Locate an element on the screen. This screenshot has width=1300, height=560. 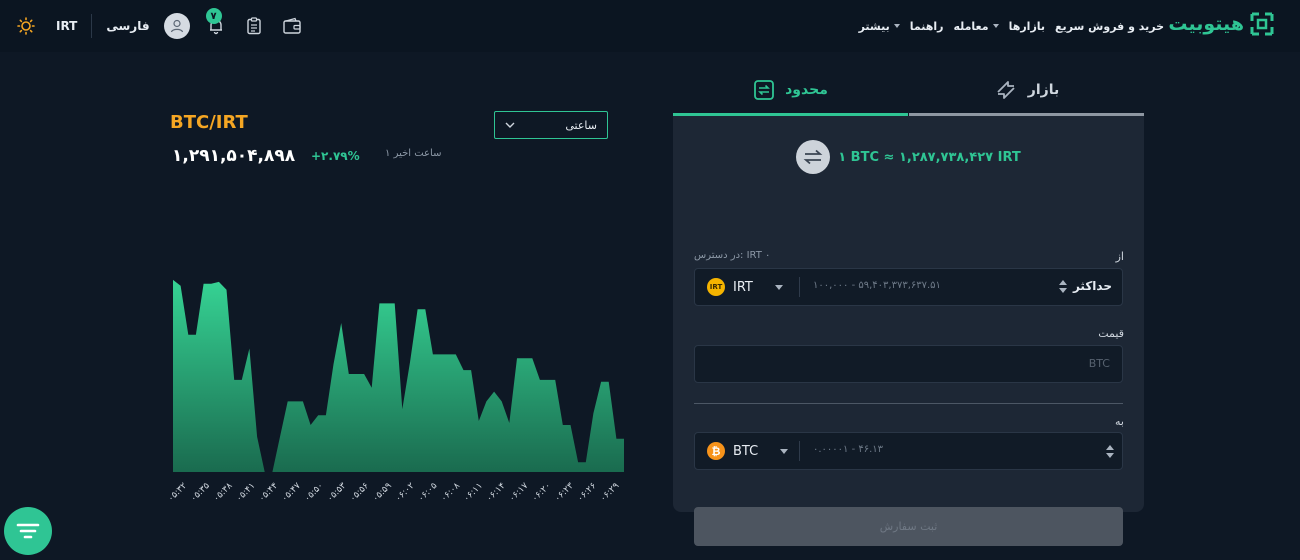
nav-more: بیشتر is located at coordinates (879, 26).